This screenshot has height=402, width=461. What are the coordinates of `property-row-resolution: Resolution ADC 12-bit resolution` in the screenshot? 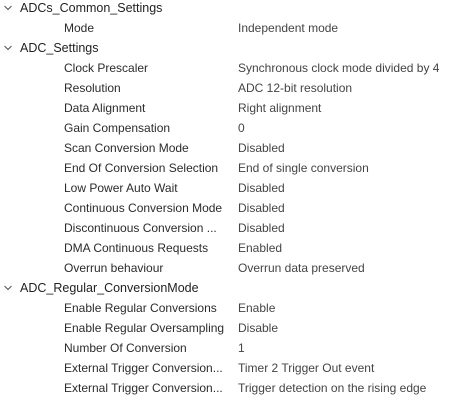 It's located at (230, 88).